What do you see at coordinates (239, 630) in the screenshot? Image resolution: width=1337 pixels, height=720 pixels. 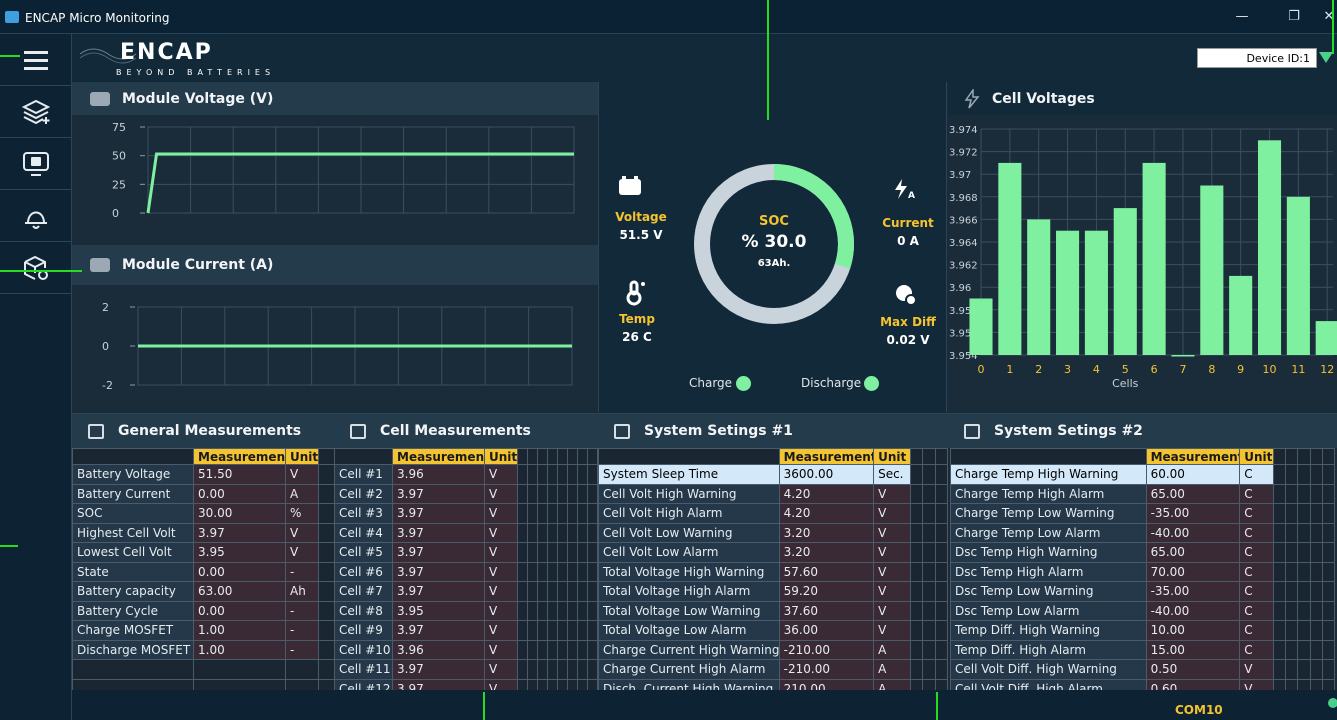 I see `row-measurement: 1.00` at bounding box center [239, 630].